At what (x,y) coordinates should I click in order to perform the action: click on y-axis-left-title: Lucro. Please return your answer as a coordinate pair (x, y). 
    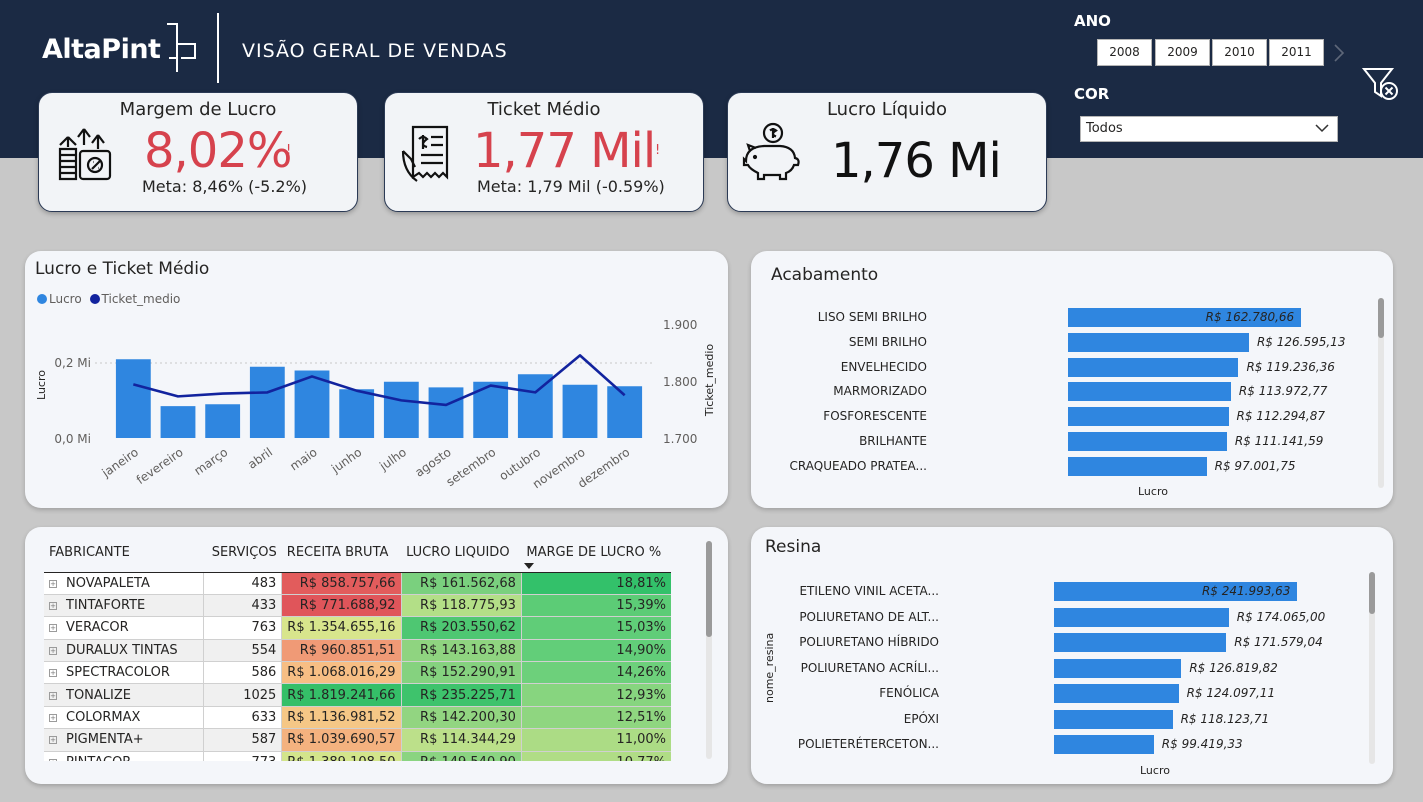
    Looking at the image, I should click on (41, 385).